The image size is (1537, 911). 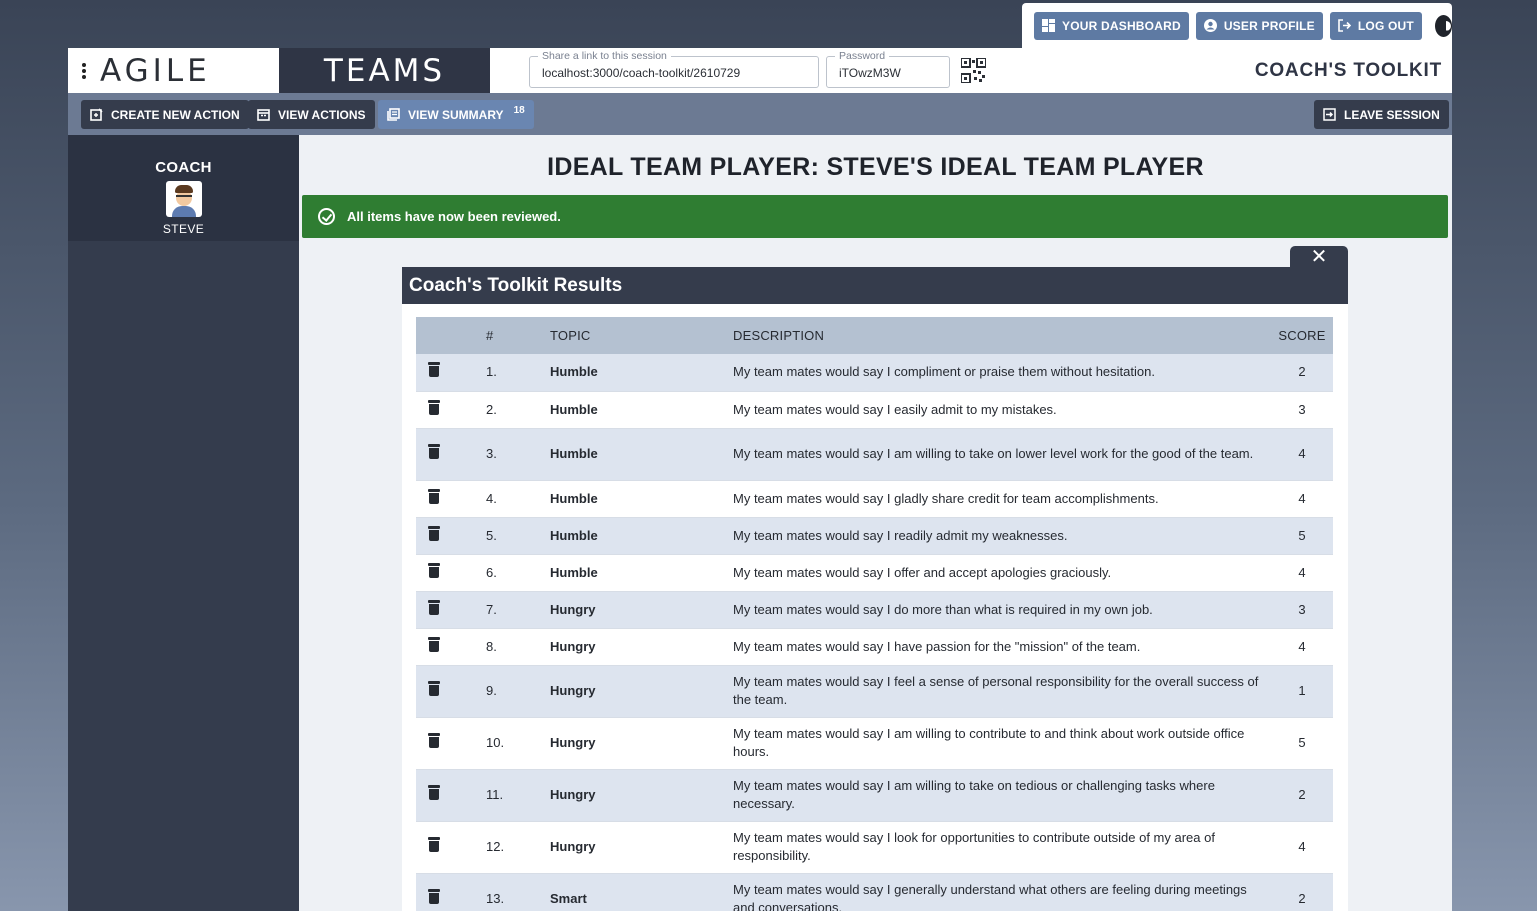 What do you see at coordinates (1329, 114) in the screenshot?
I see `leave-icon` at bounding box center [1329, 114].